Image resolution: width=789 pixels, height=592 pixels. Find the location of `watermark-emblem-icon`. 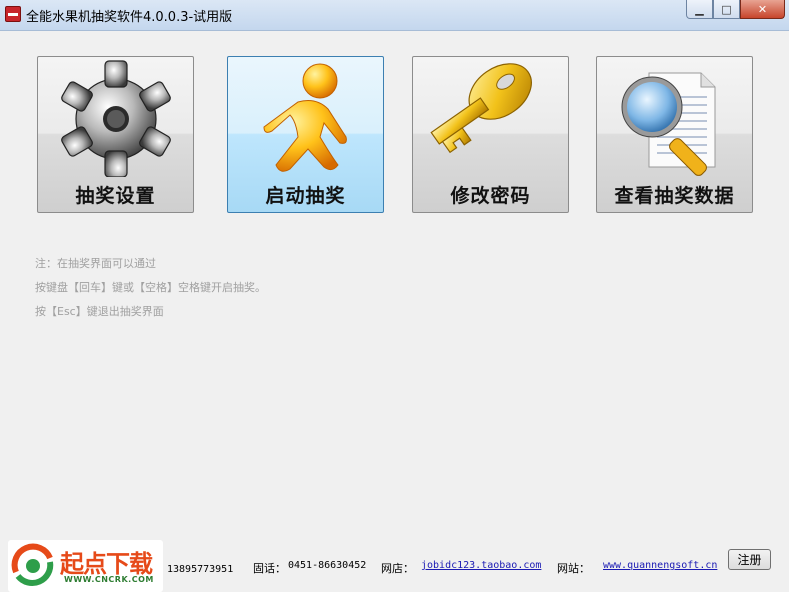

watermark-emblem-icon is located at coordinates (32, 564).